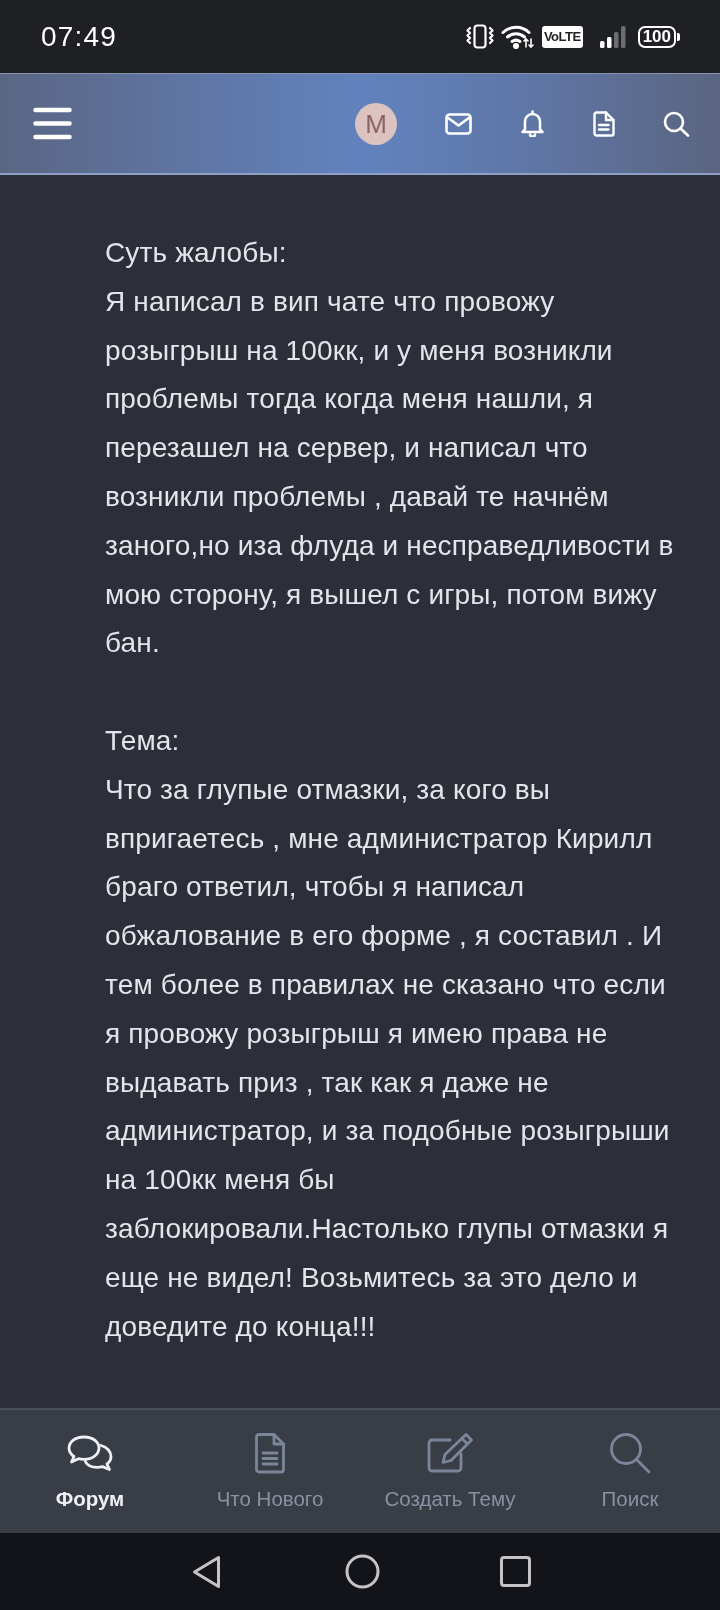 The height and width of the screenshot is (1610, 720). What do you see at coordinates (196, 253) in the screenshot?
I see `section-heading: Суть жалобы:` at bounding box center [196, 253].